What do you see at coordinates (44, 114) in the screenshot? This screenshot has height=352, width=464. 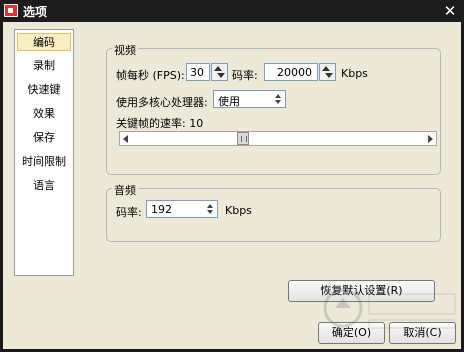 I see `sidebar-item-effects: 效果` at bounding box center [44, 114].